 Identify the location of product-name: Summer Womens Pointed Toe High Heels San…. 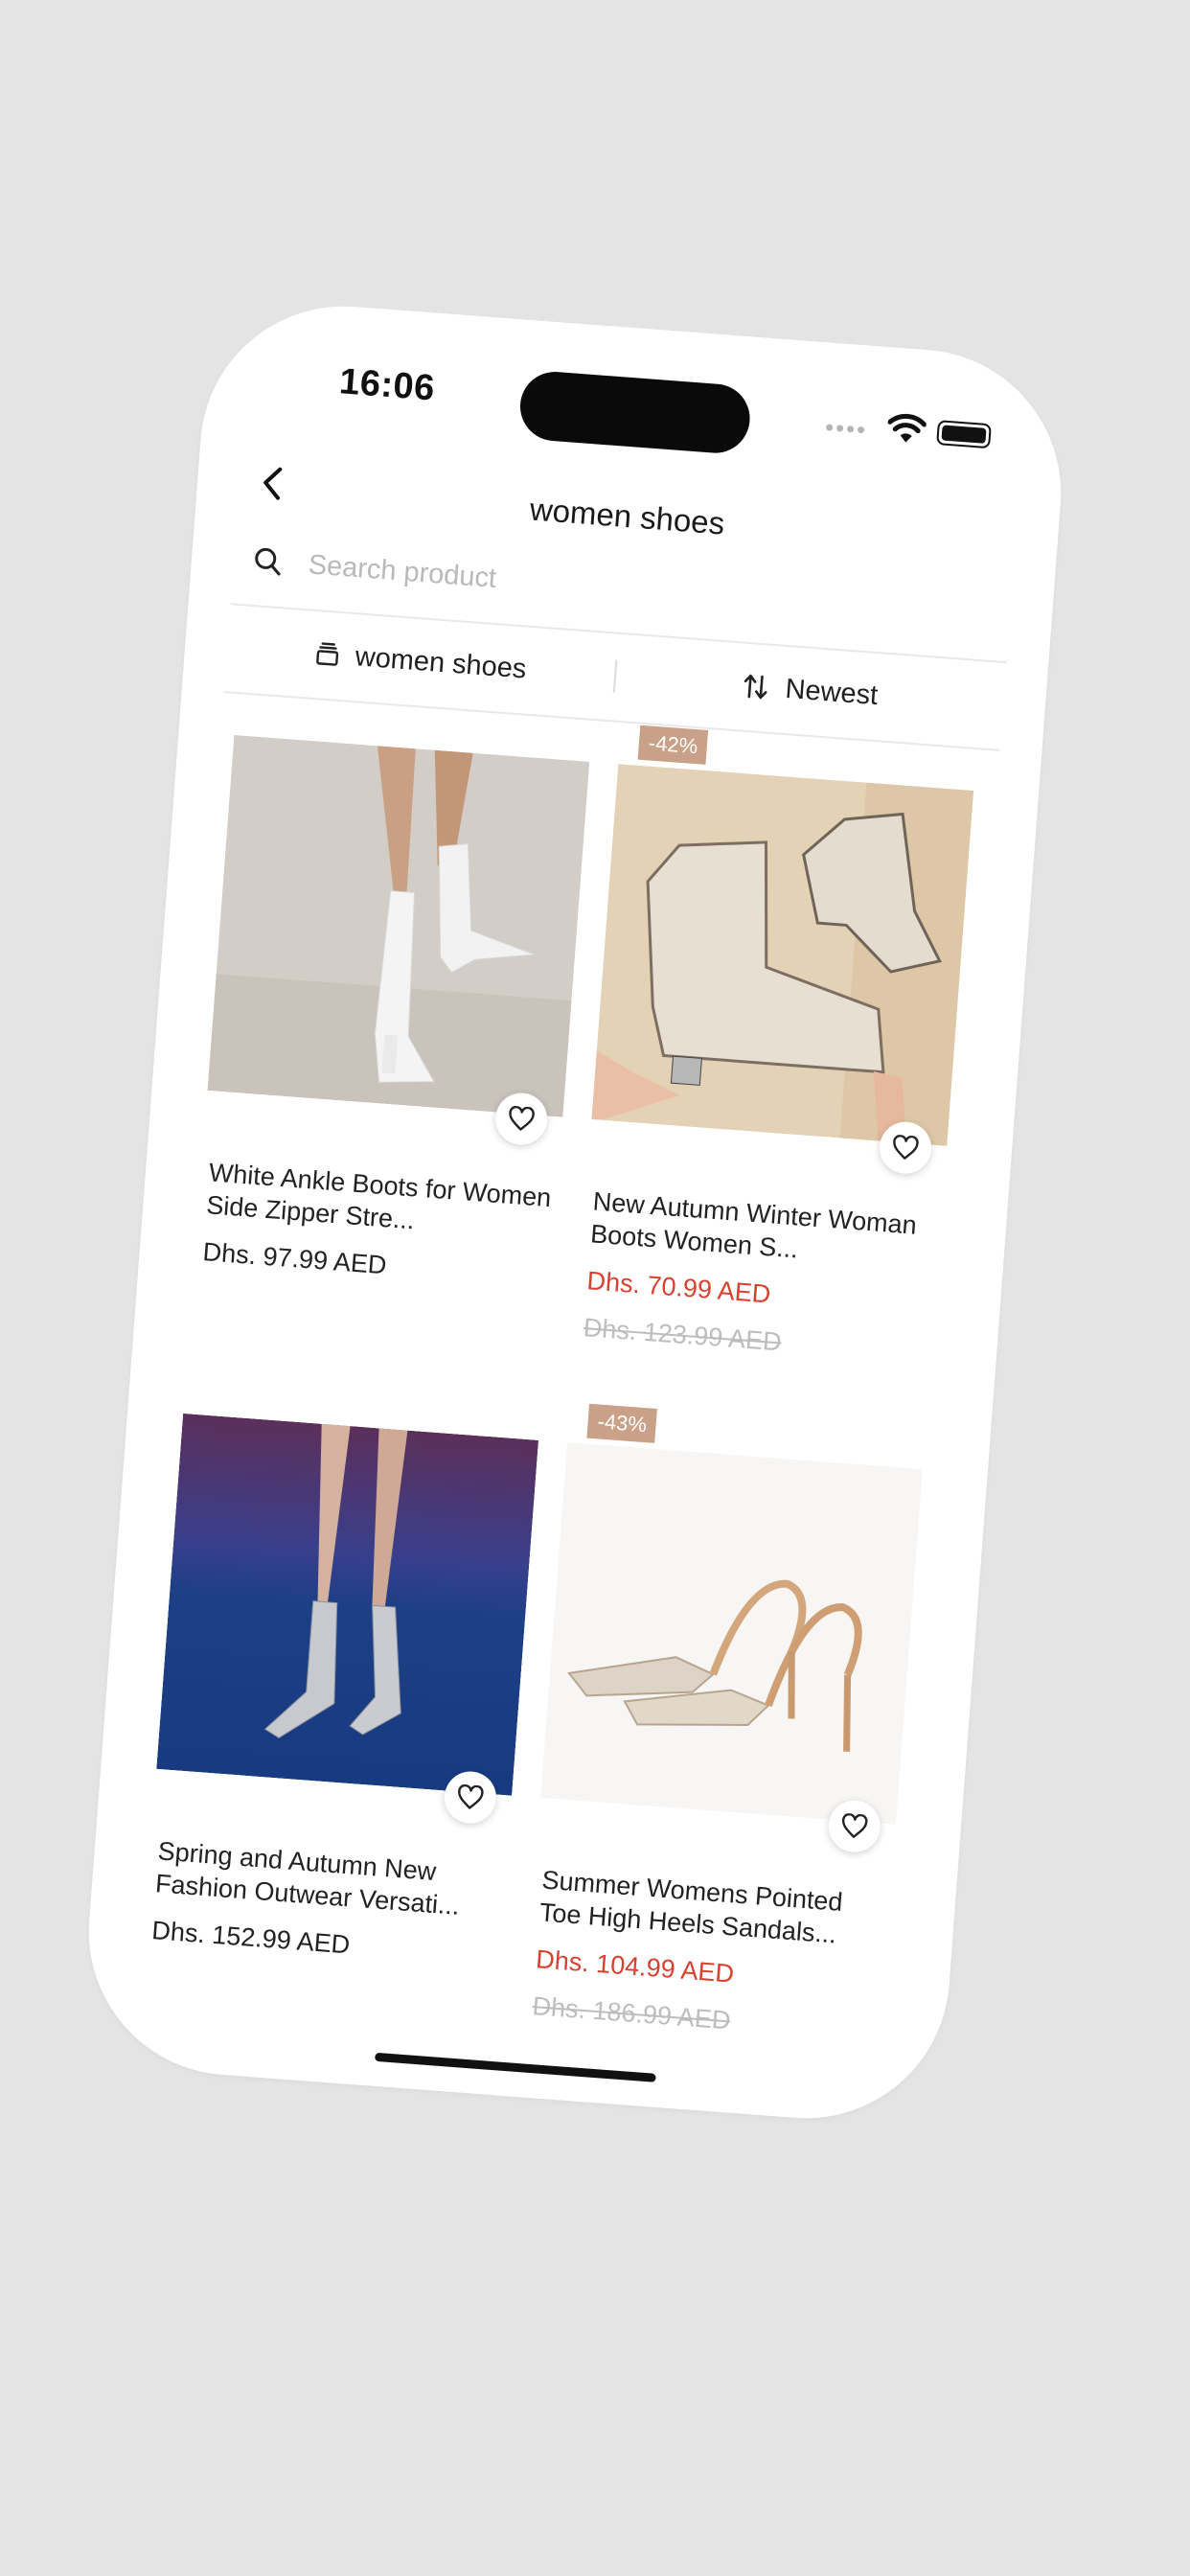
(714, 1908).